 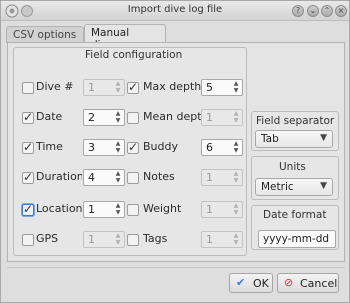 What do you see at coordinates (251, 283) in the screenshot?
I see `ok-button: ✔ OK` at bounding box center [251, 283].